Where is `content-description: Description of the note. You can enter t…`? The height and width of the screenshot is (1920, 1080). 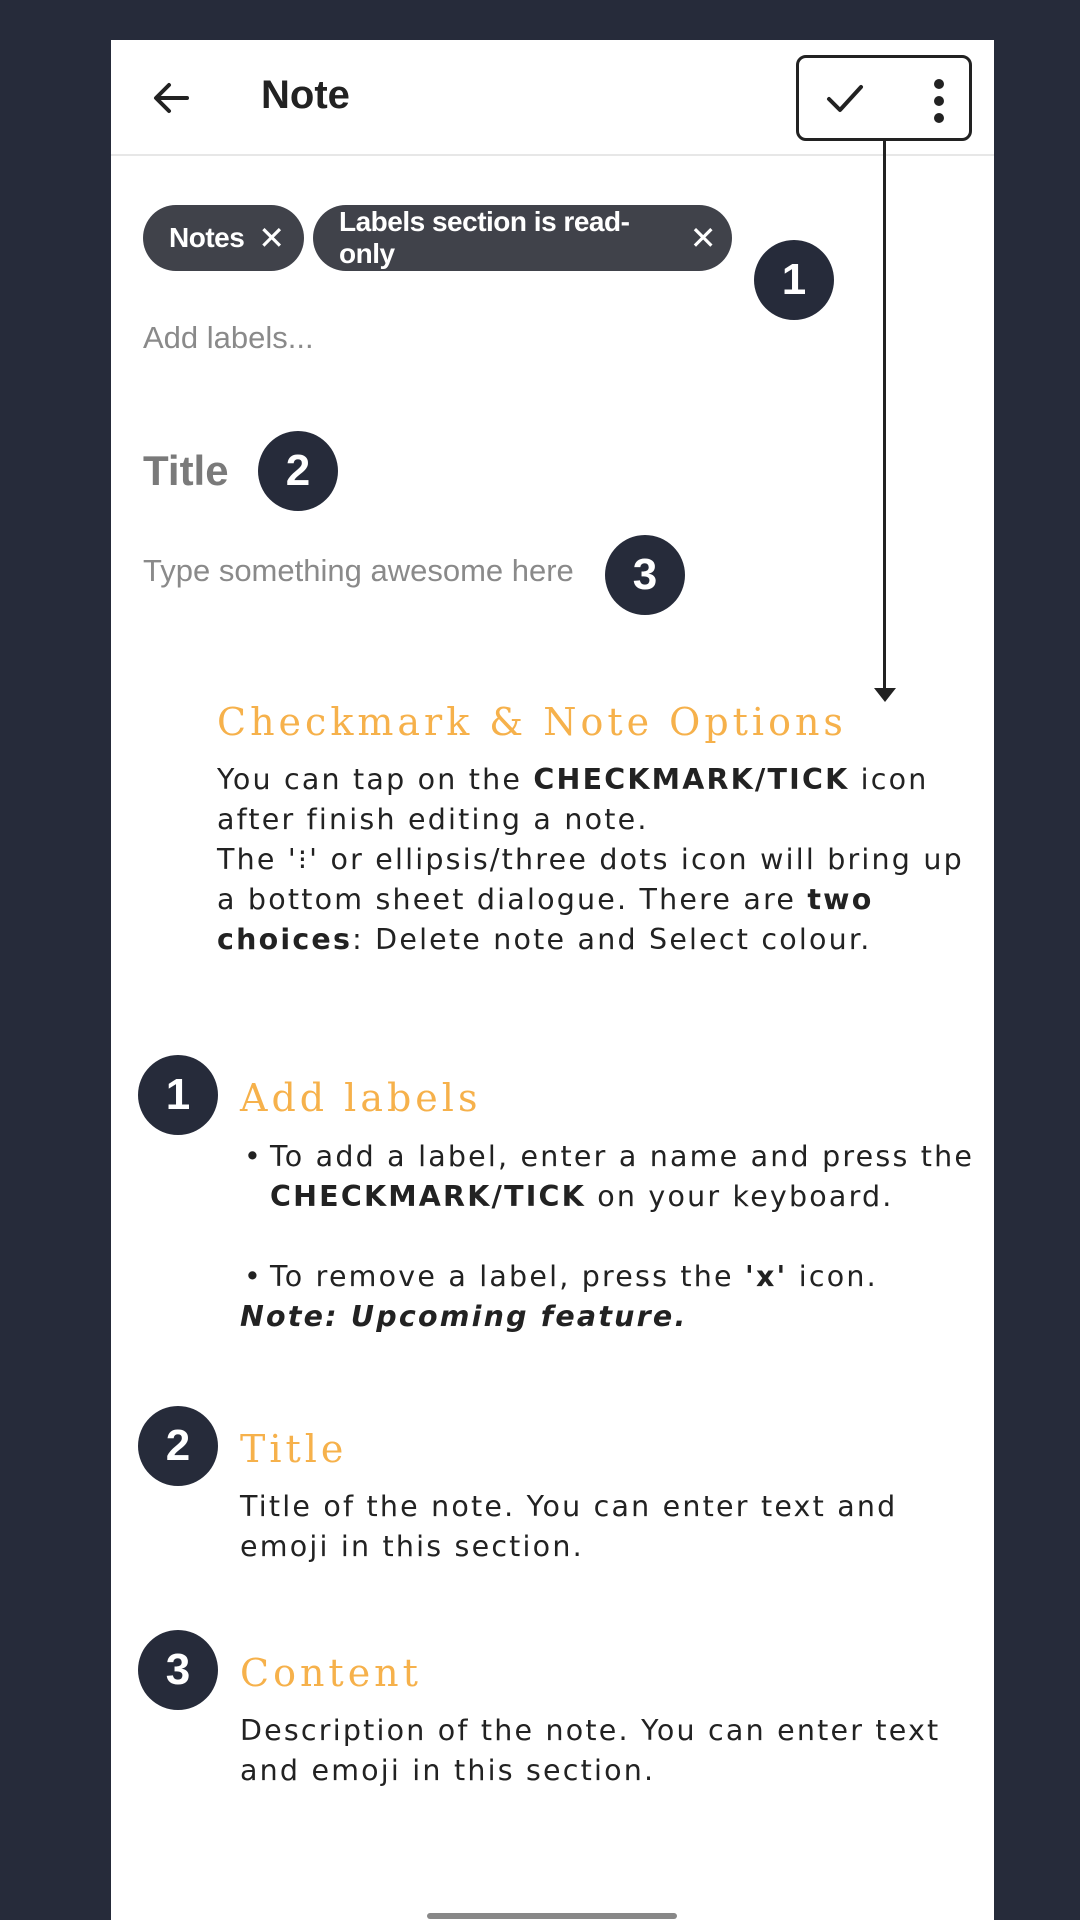
content-description: Description of the note. You can enter t… is located at coordinates (590, 1750).